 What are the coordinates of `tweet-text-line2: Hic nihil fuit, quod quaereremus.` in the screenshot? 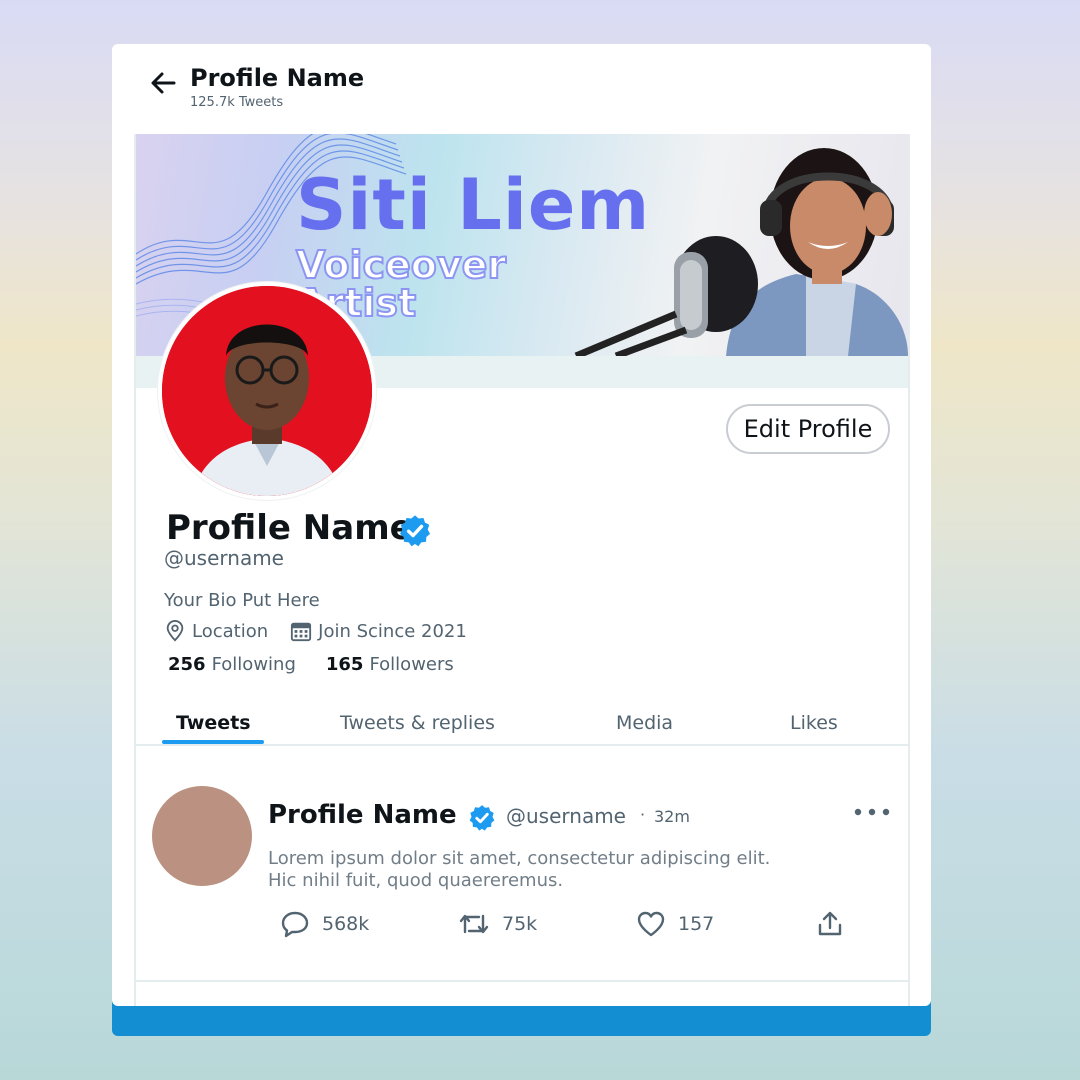 It's located at (416, 880).